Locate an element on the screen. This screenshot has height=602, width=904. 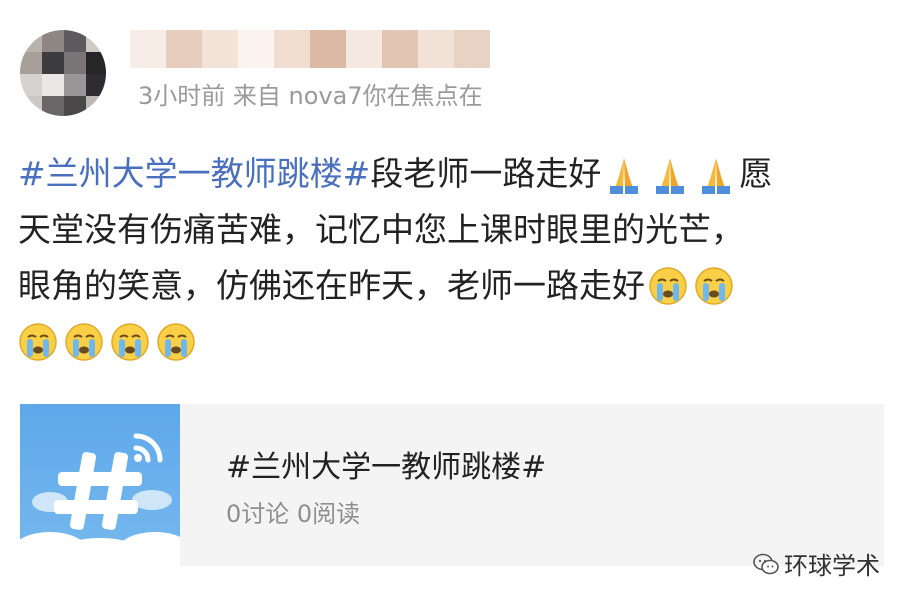
post-line-3: 眼角的笑意，仿佛还在昨天，老师一路走好 is located at coordinates (452, 286).